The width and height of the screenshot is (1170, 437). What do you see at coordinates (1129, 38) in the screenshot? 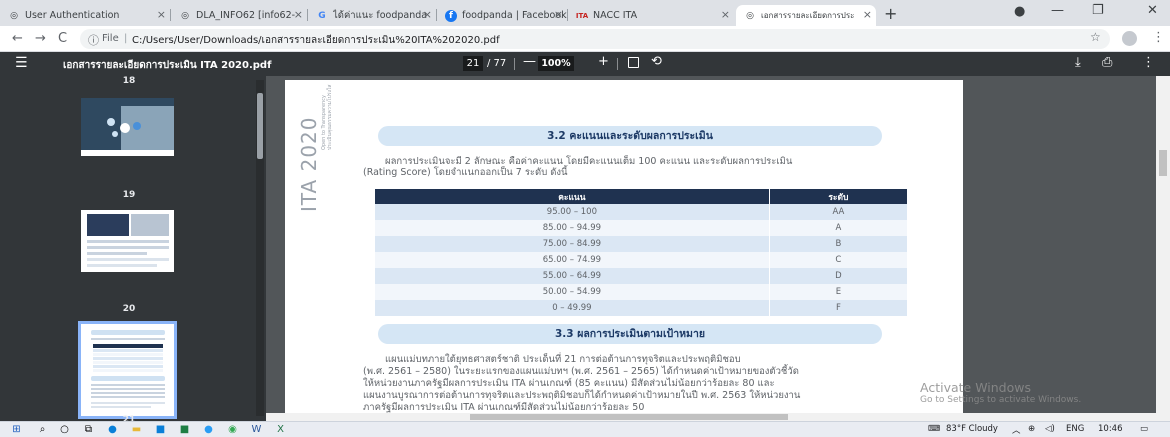
I see `account-avatar` at bounding box center [1129, 38].